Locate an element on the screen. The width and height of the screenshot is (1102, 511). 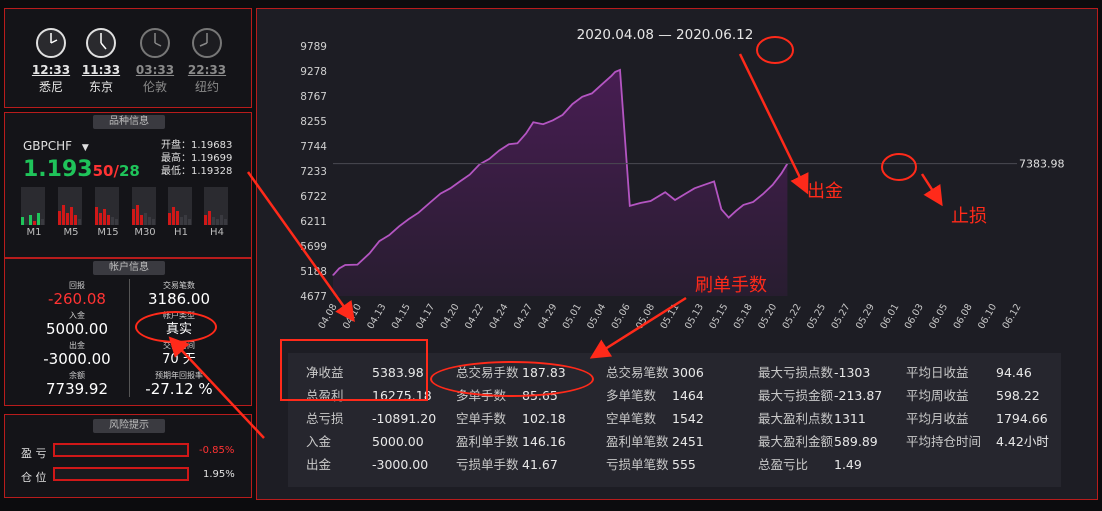
stat-label: 平均持仓时间 is located at coordinates (944, 441).